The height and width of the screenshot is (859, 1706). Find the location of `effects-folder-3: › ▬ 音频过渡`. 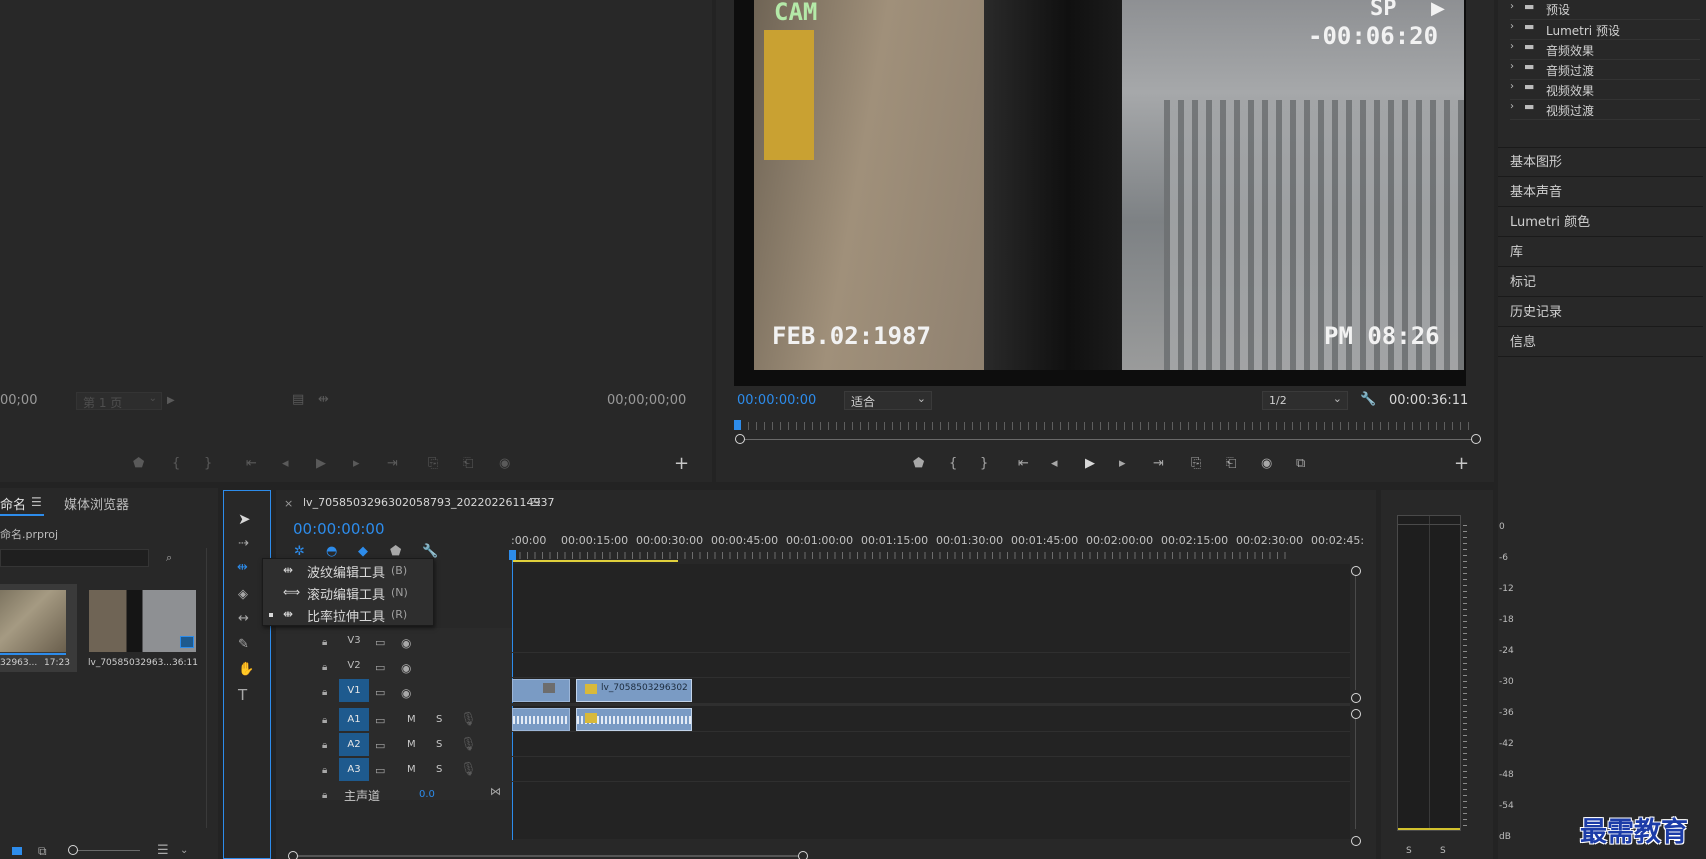

effects-folder-3: › ▬ 音频过渡 is located at coordinates (1605, 70).